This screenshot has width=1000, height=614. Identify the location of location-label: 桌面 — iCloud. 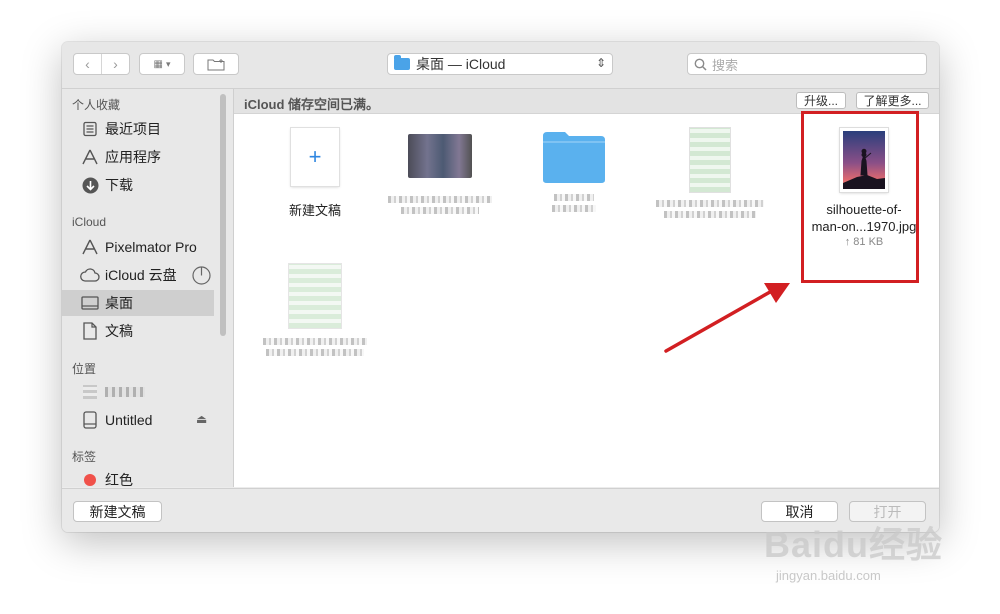
(461, 64).